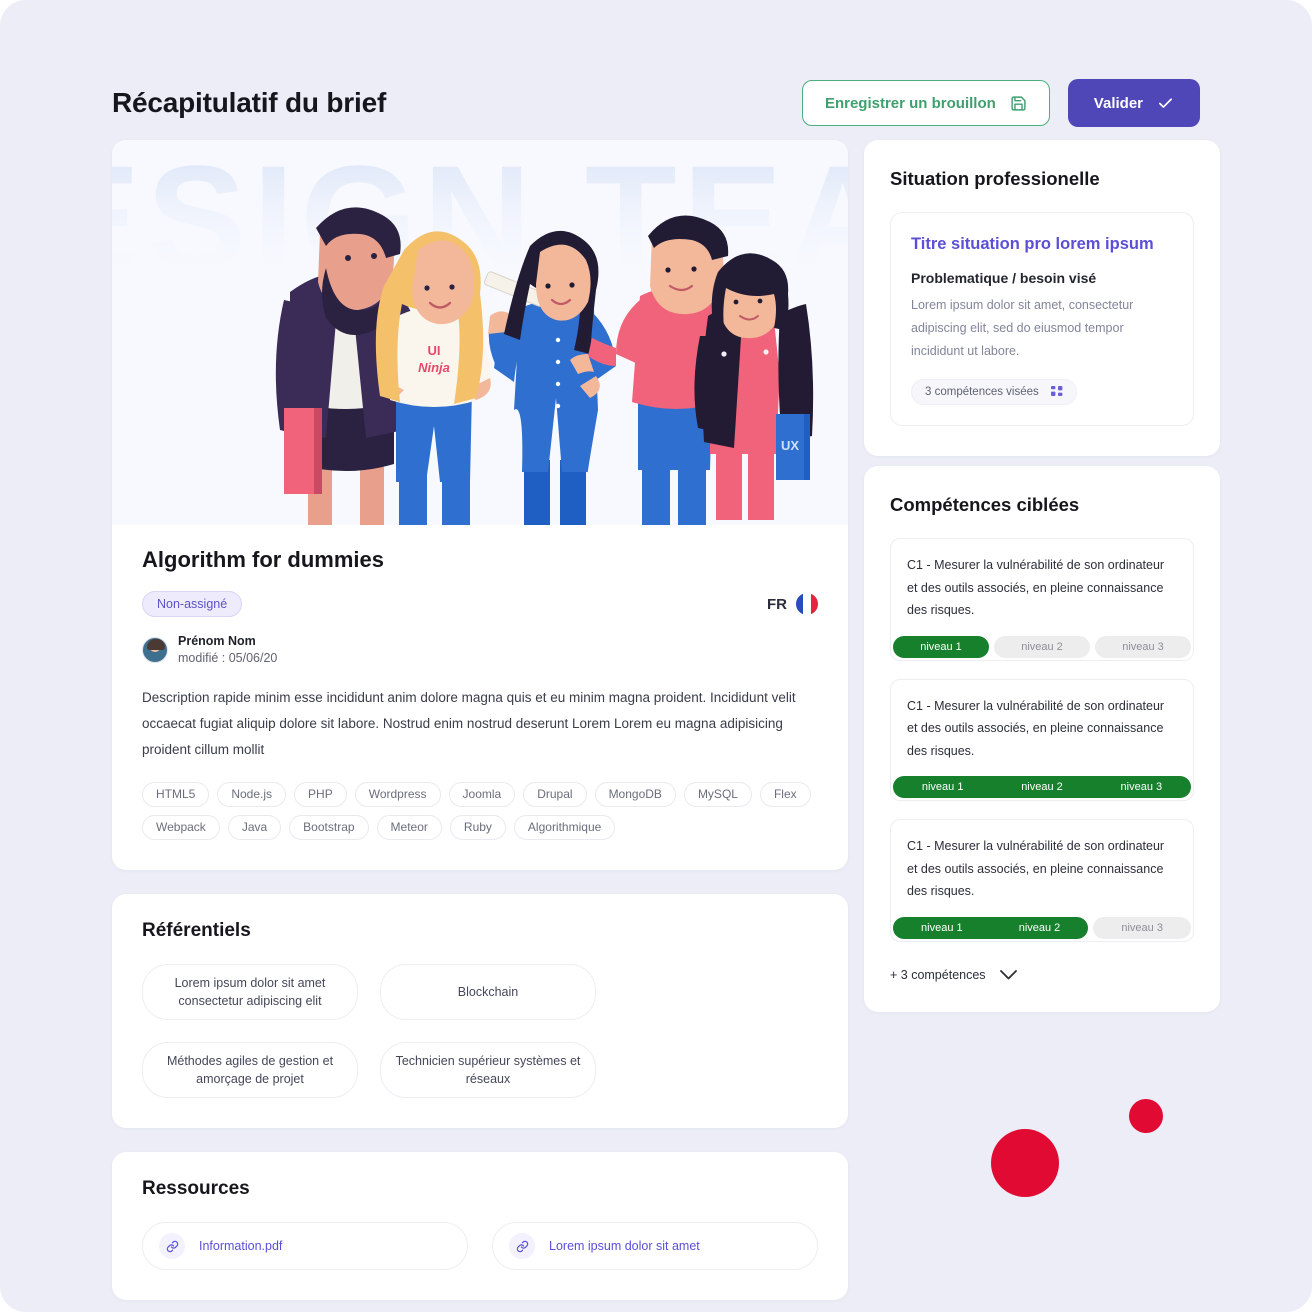 The image size is (1312, 1312). I want to click on tag-chip: Bootstrap, so click(329, 827).